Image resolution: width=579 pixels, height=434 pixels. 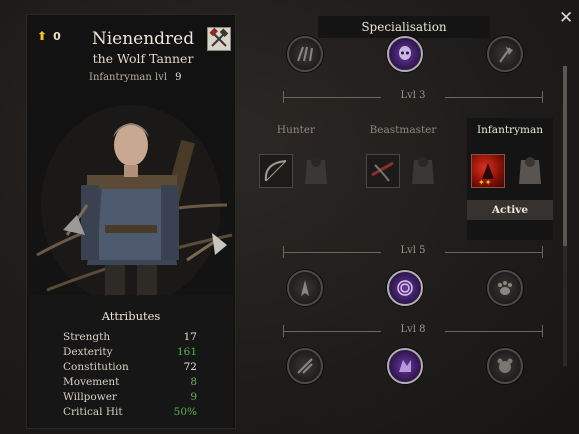 What do you see at coordinates (128, 77) in the screenshot?
I see `class-label: Infantryman lvl` at bounding box center [128, 77].